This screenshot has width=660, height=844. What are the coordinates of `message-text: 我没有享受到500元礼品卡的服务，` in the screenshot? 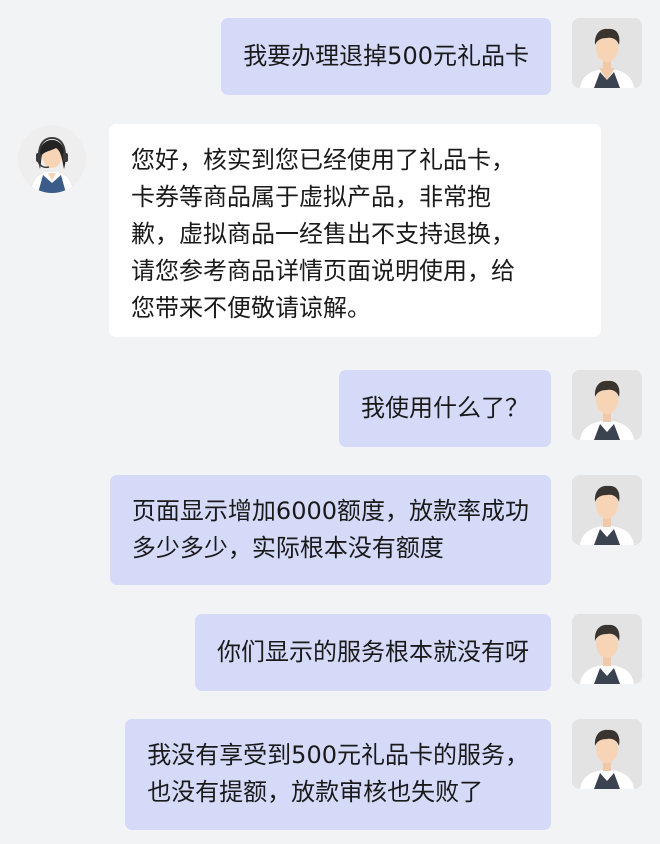 It's located at (338, 755).